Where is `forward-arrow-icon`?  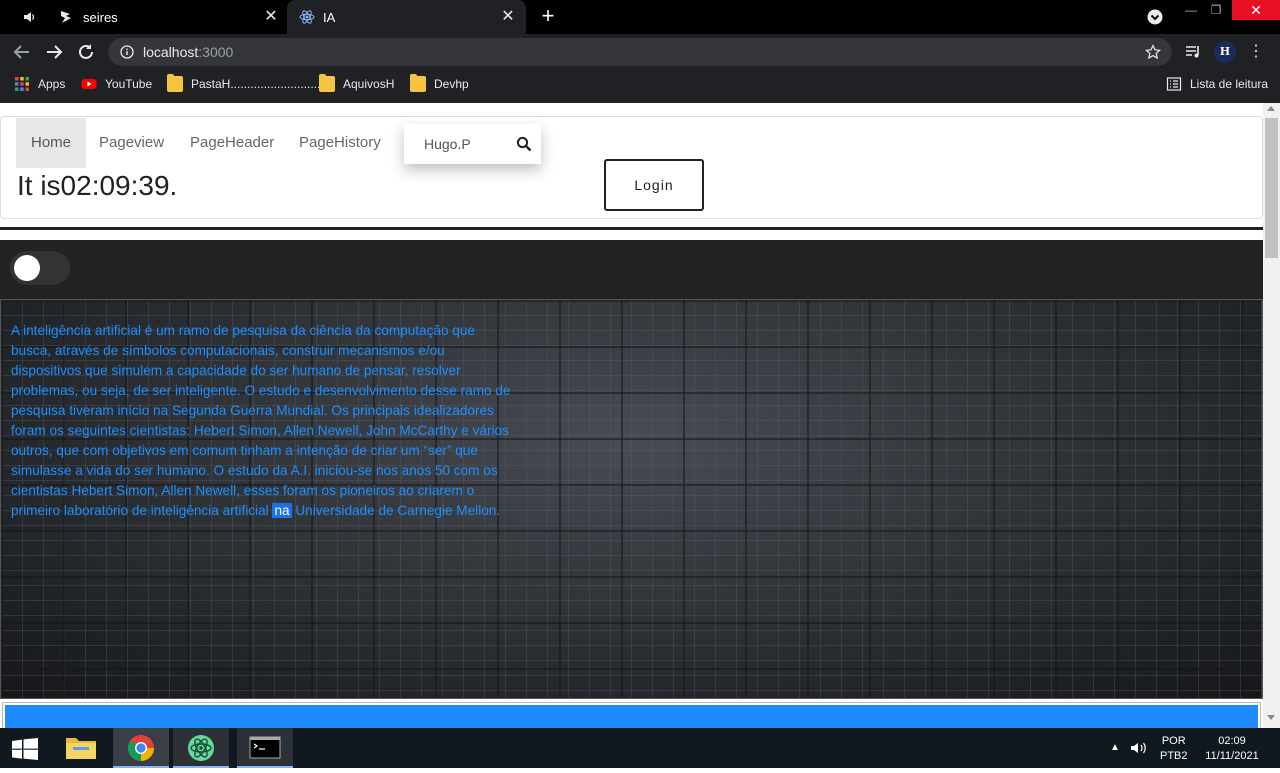 forward-arrow-icon is located at coordinates (54, 52).